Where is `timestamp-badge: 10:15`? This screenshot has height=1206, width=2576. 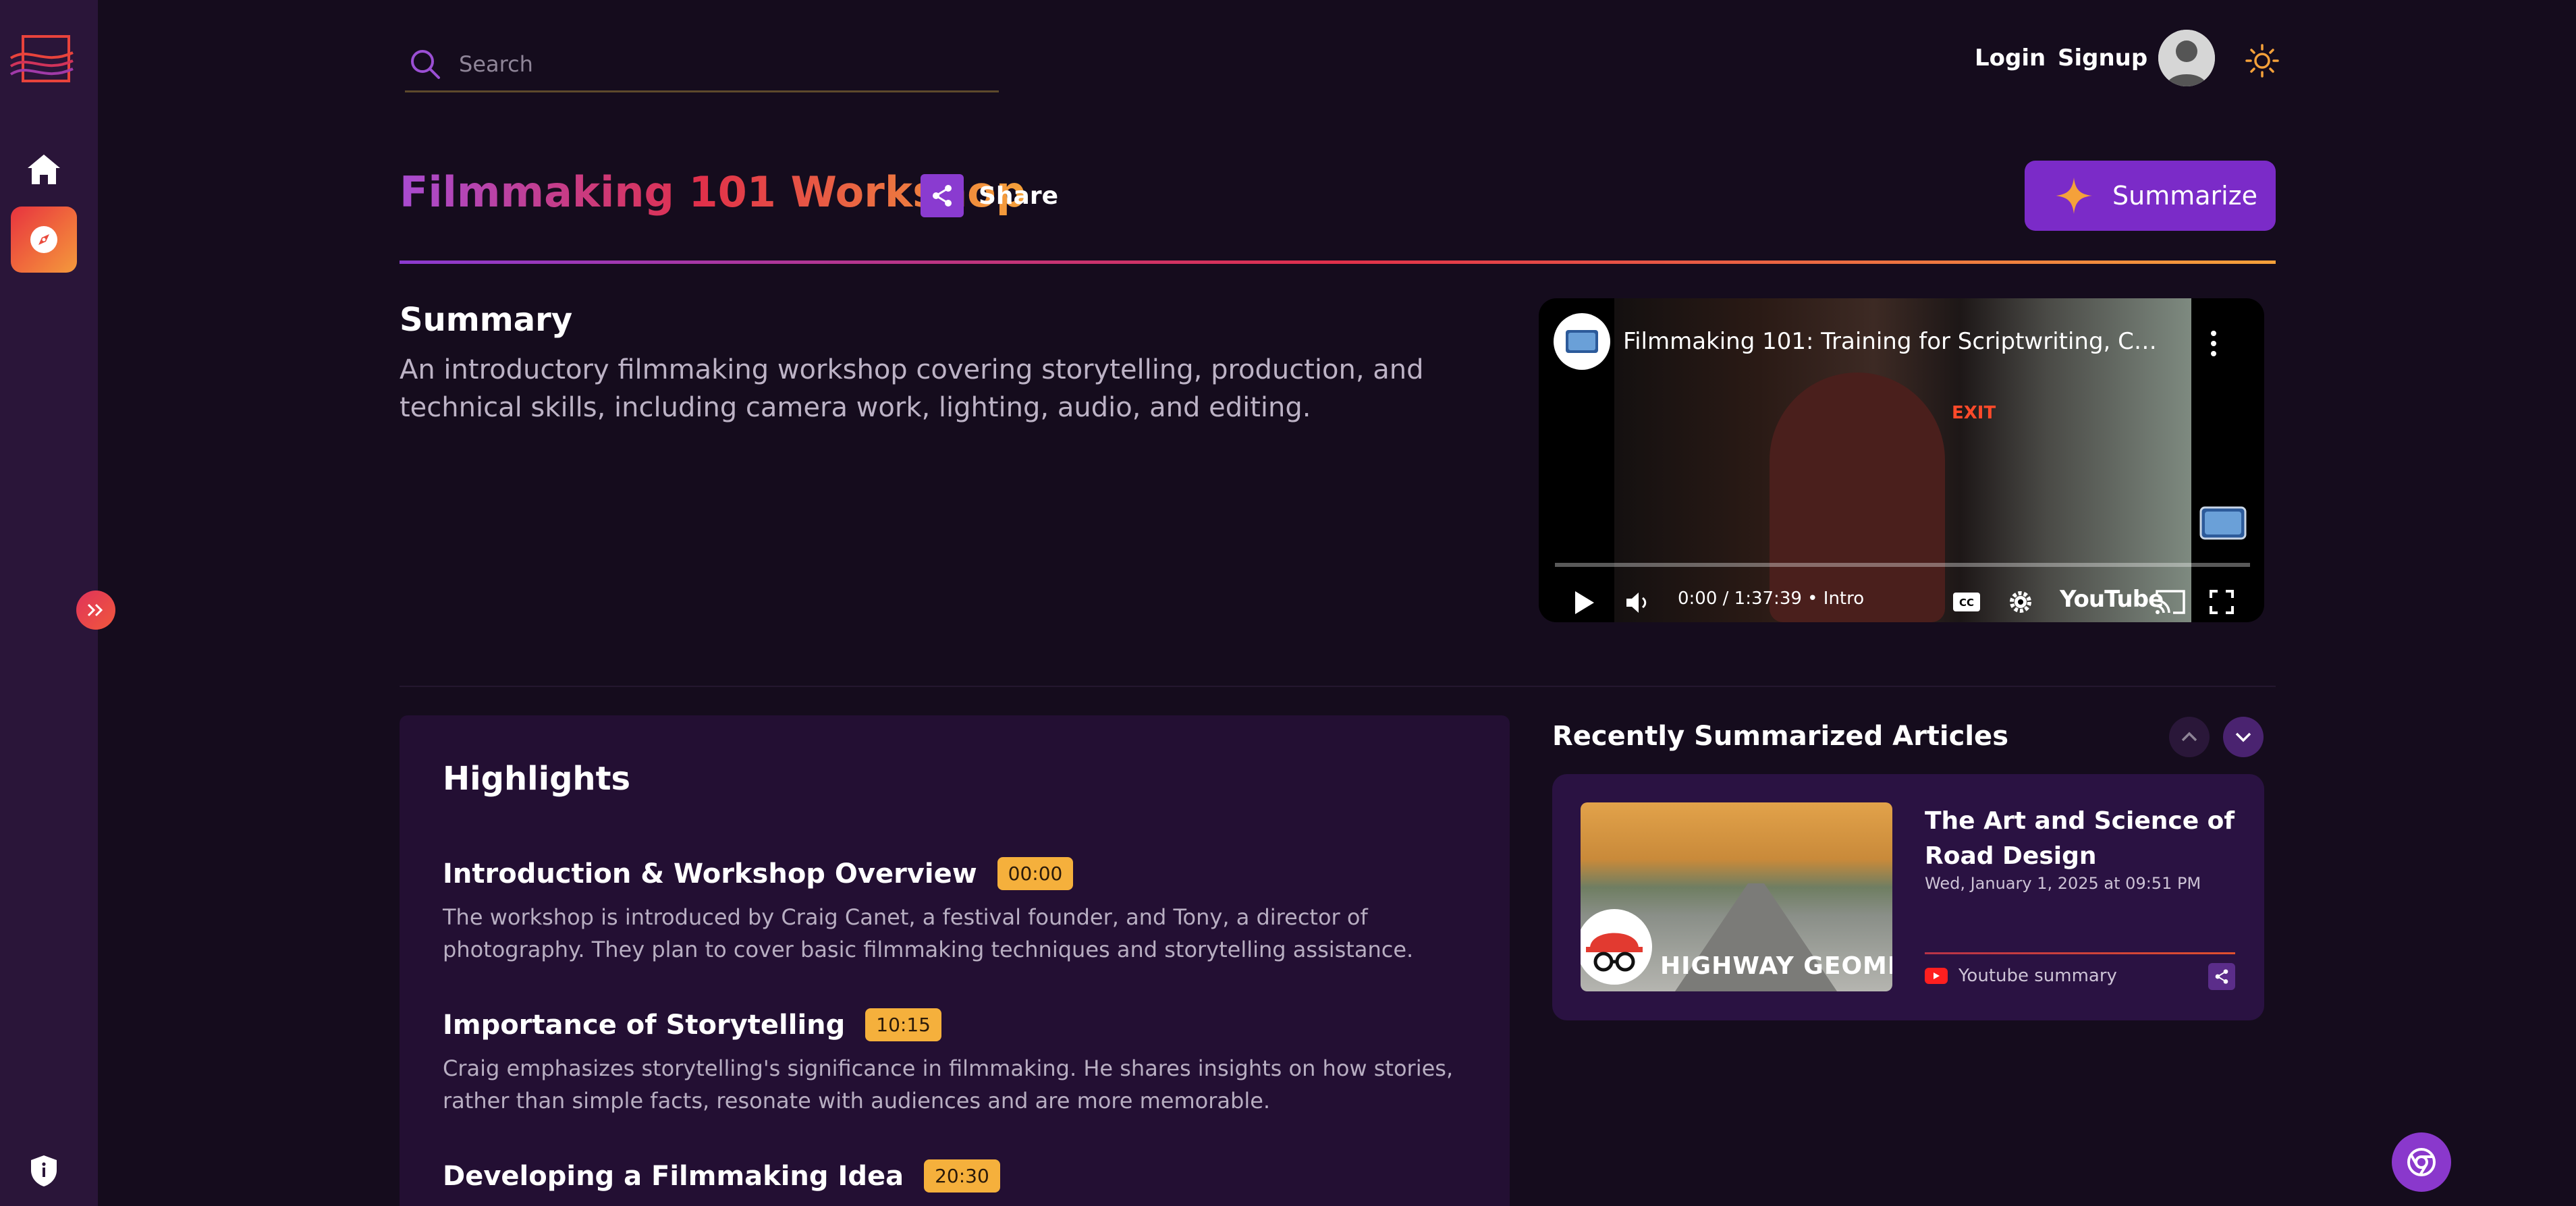 timestamp-badge: 10:15 is located at coordinates (903, 1024).